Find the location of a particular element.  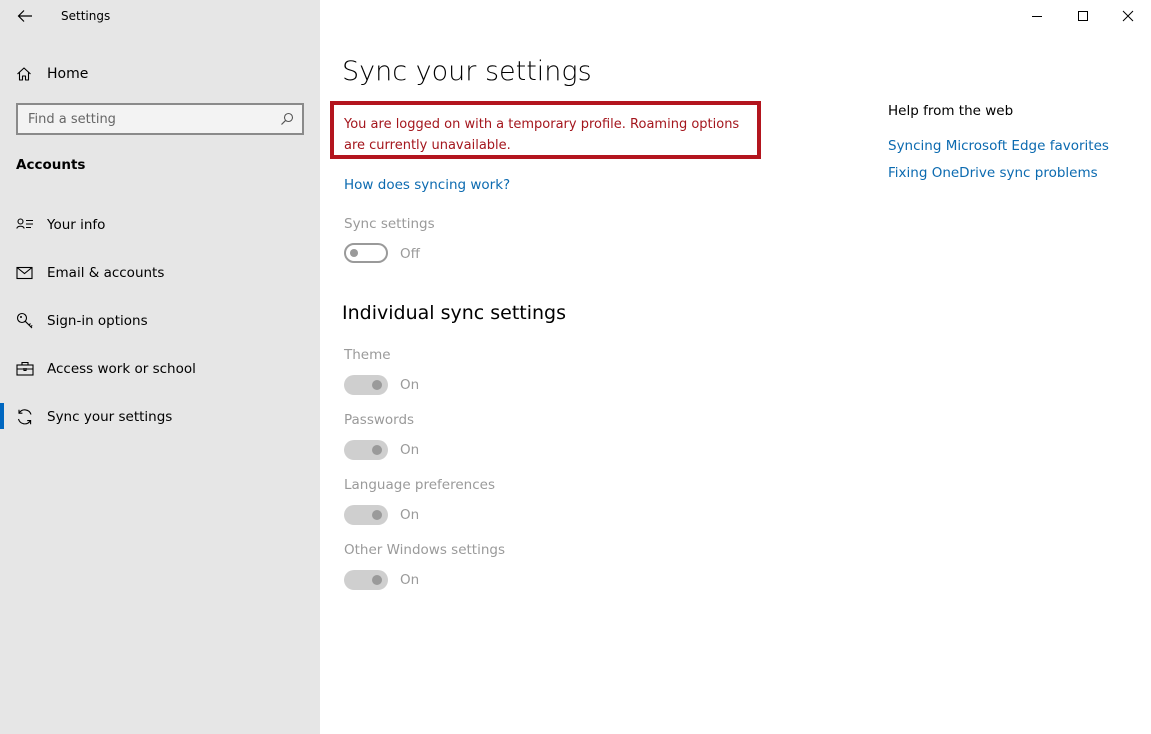

other-windows-settings-toggle is located at coordinates (366, 580).